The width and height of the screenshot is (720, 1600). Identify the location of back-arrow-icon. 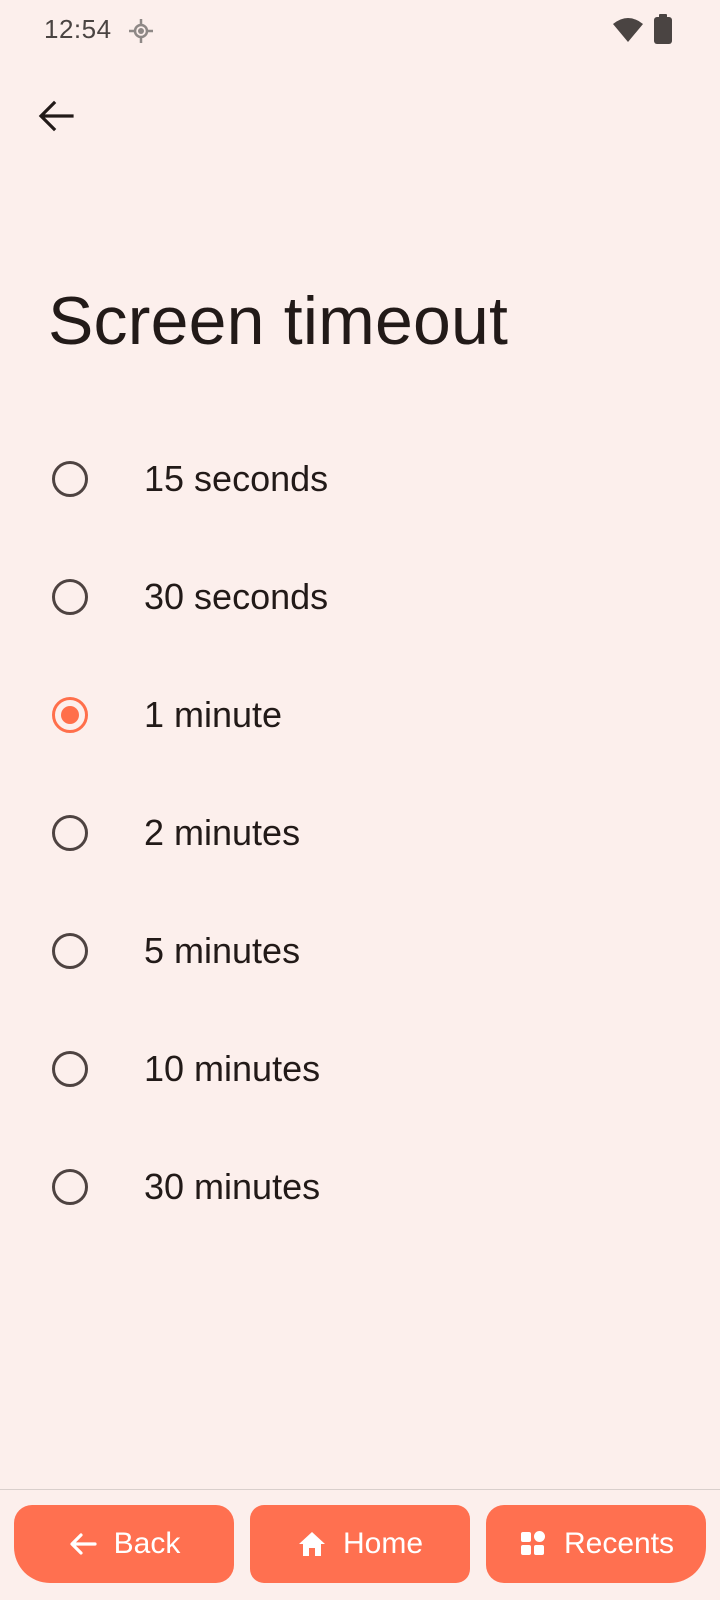
(56, 116).